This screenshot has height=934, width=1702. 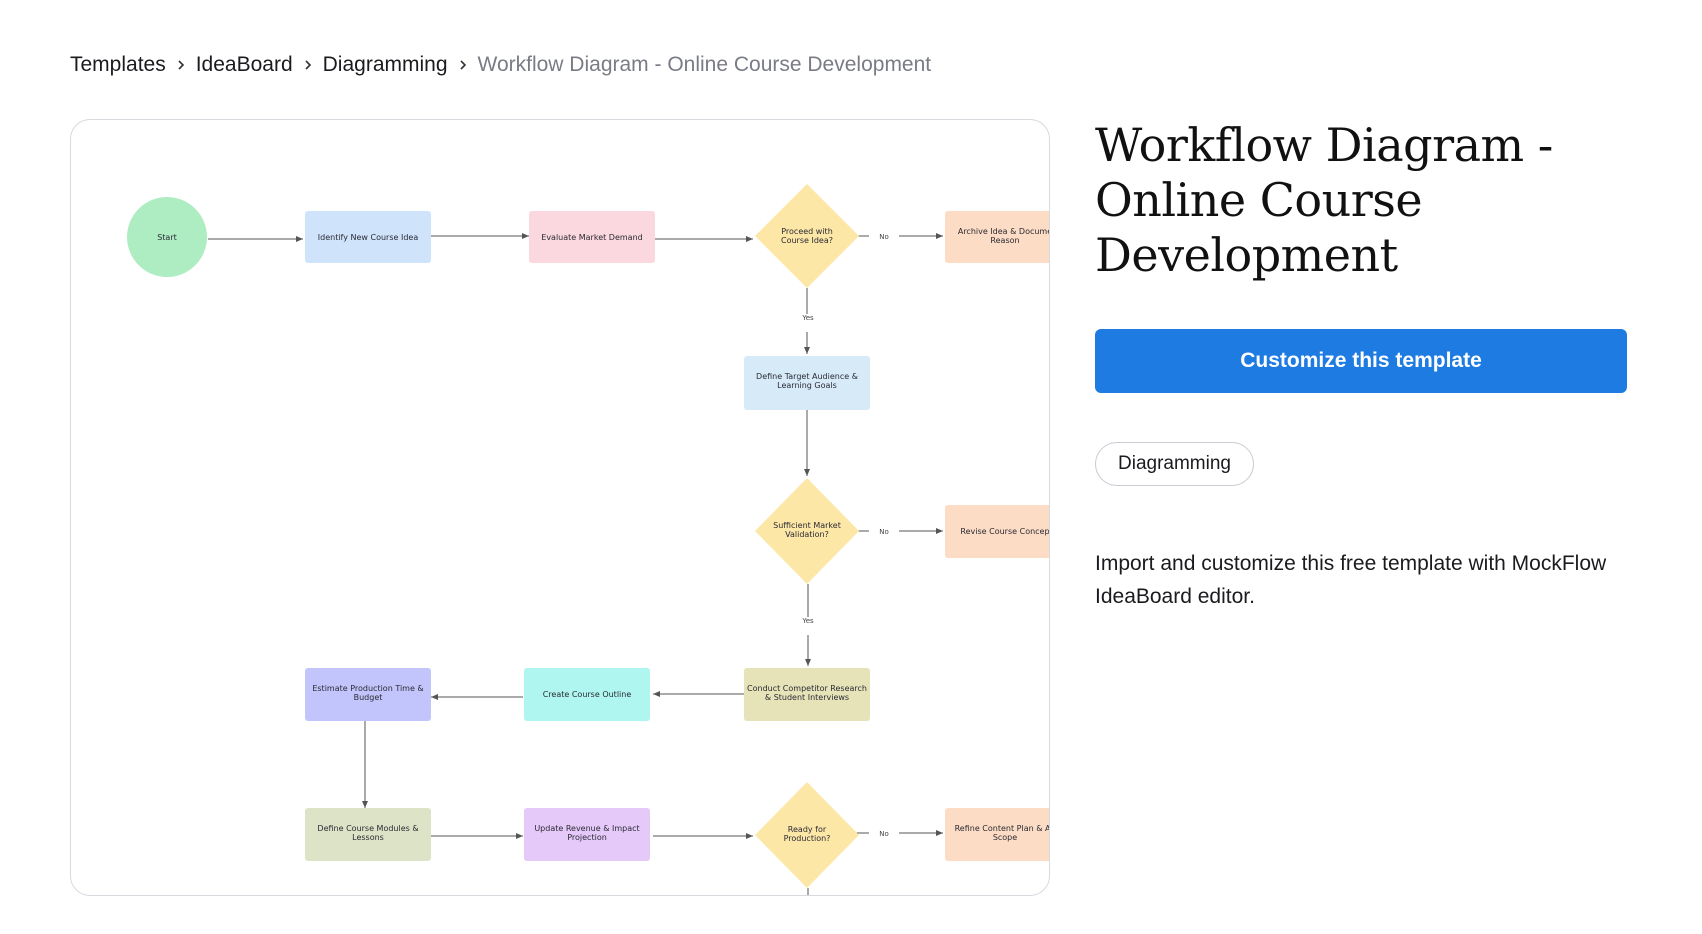 I want to click on customize-template-button: Customize this template, so click(x=1361, y=361).